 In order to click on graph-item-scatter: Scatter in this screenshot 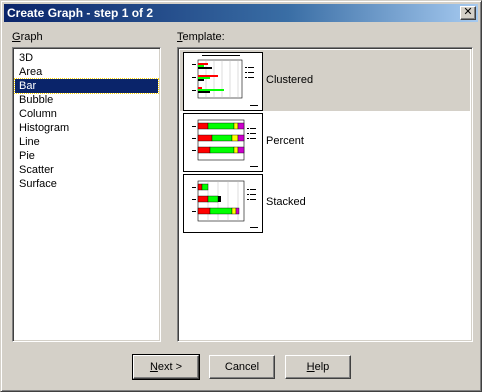, I will do `click(86, 170)`.